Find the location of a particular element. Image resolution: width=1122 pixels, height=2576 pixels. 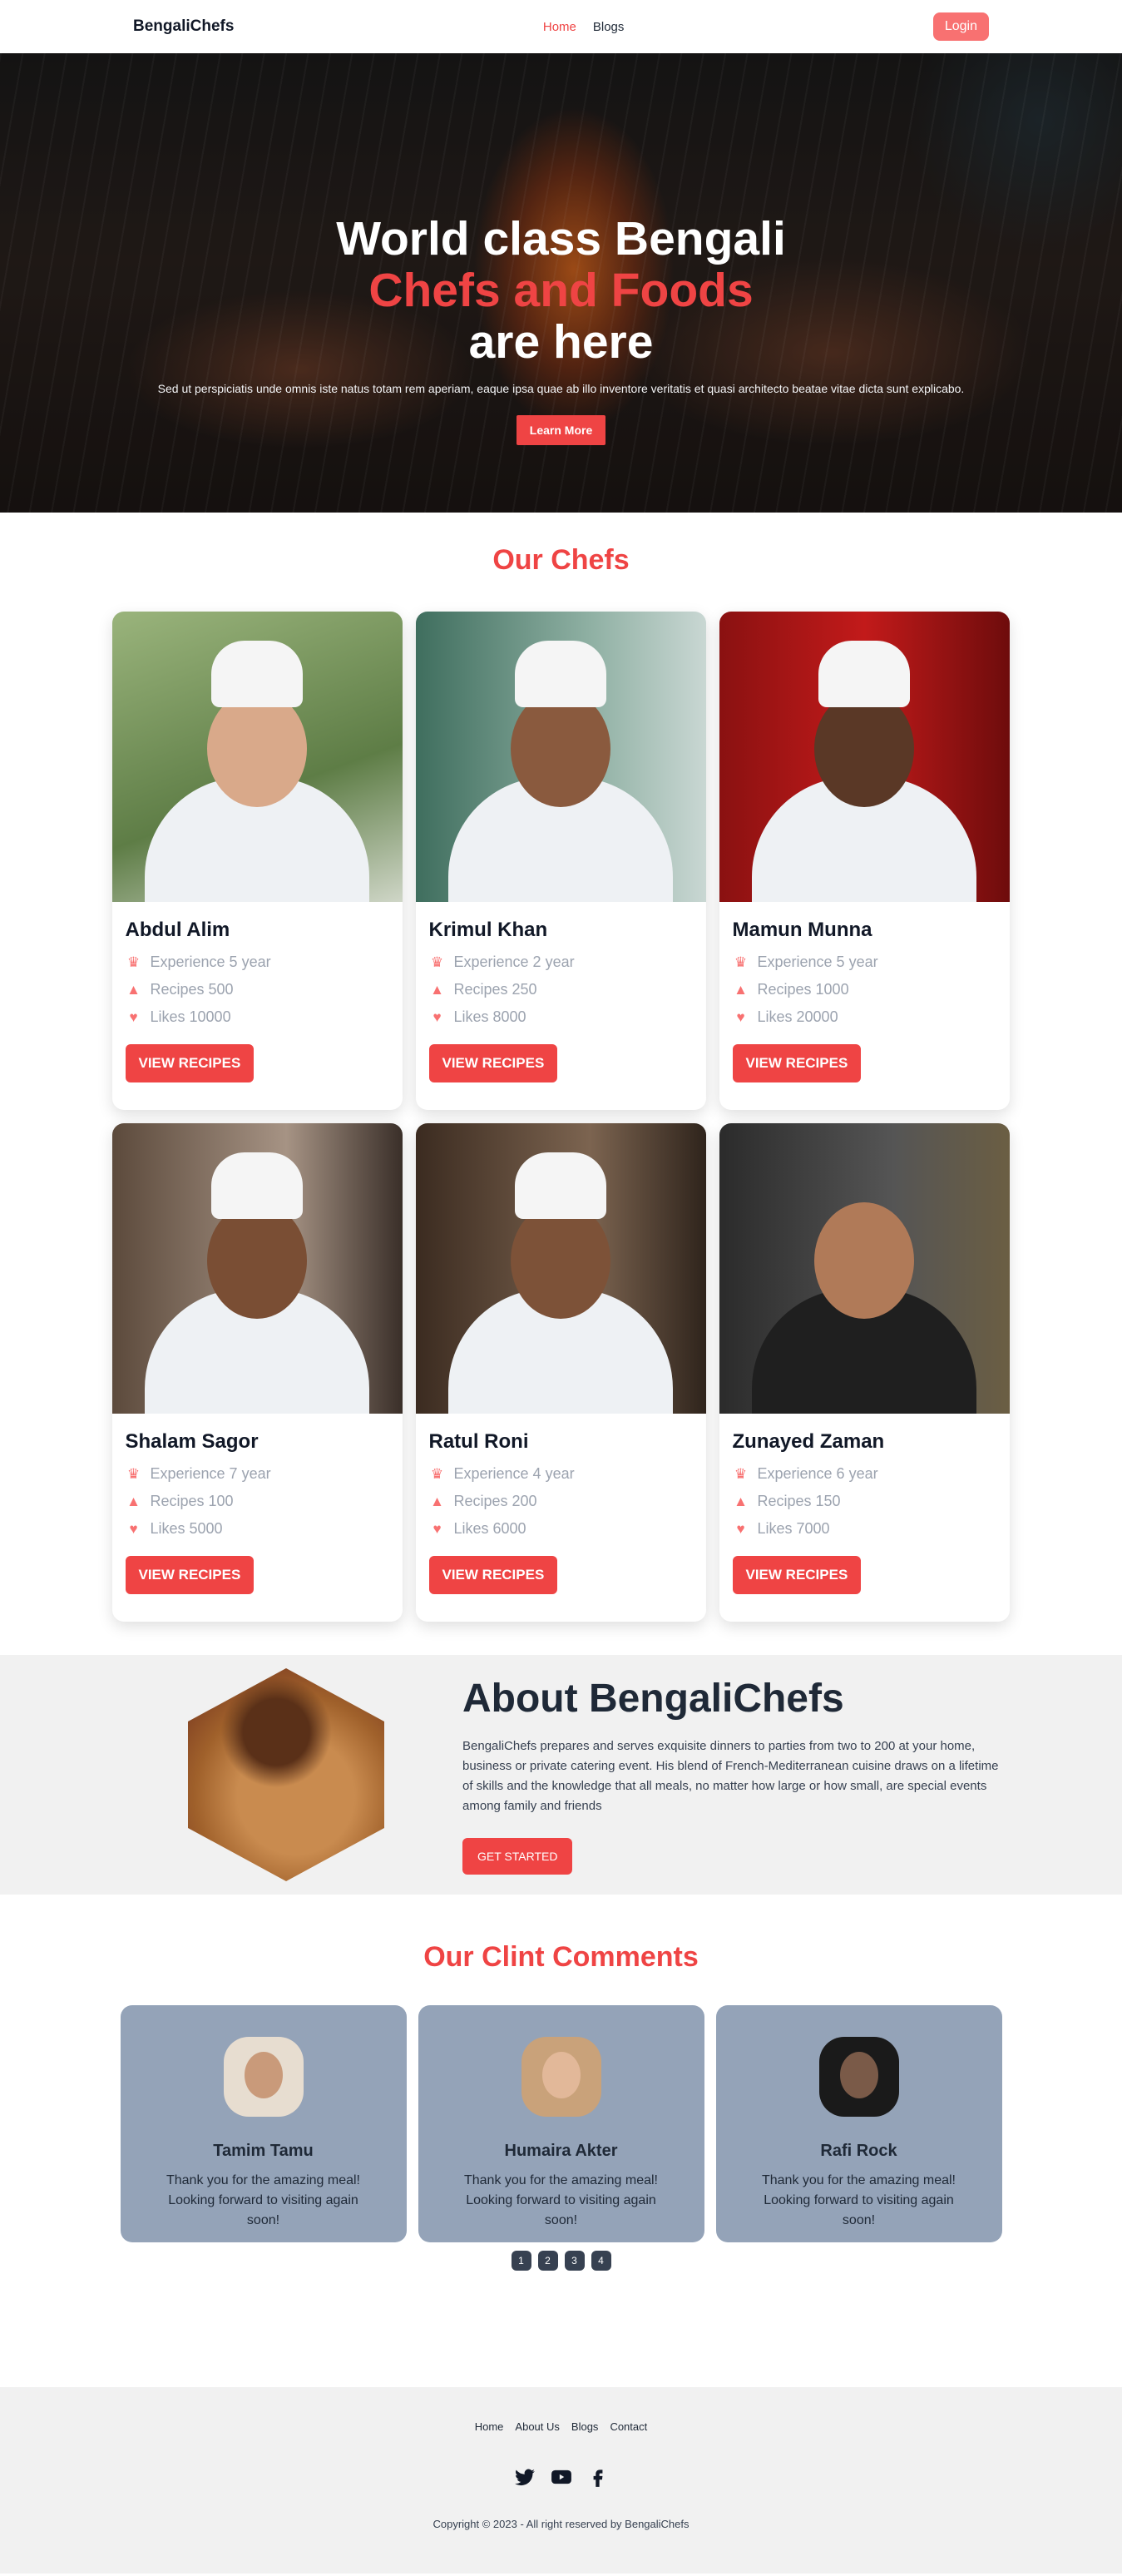

nav-links: Home Blogs is located at coordinates (584, 27).